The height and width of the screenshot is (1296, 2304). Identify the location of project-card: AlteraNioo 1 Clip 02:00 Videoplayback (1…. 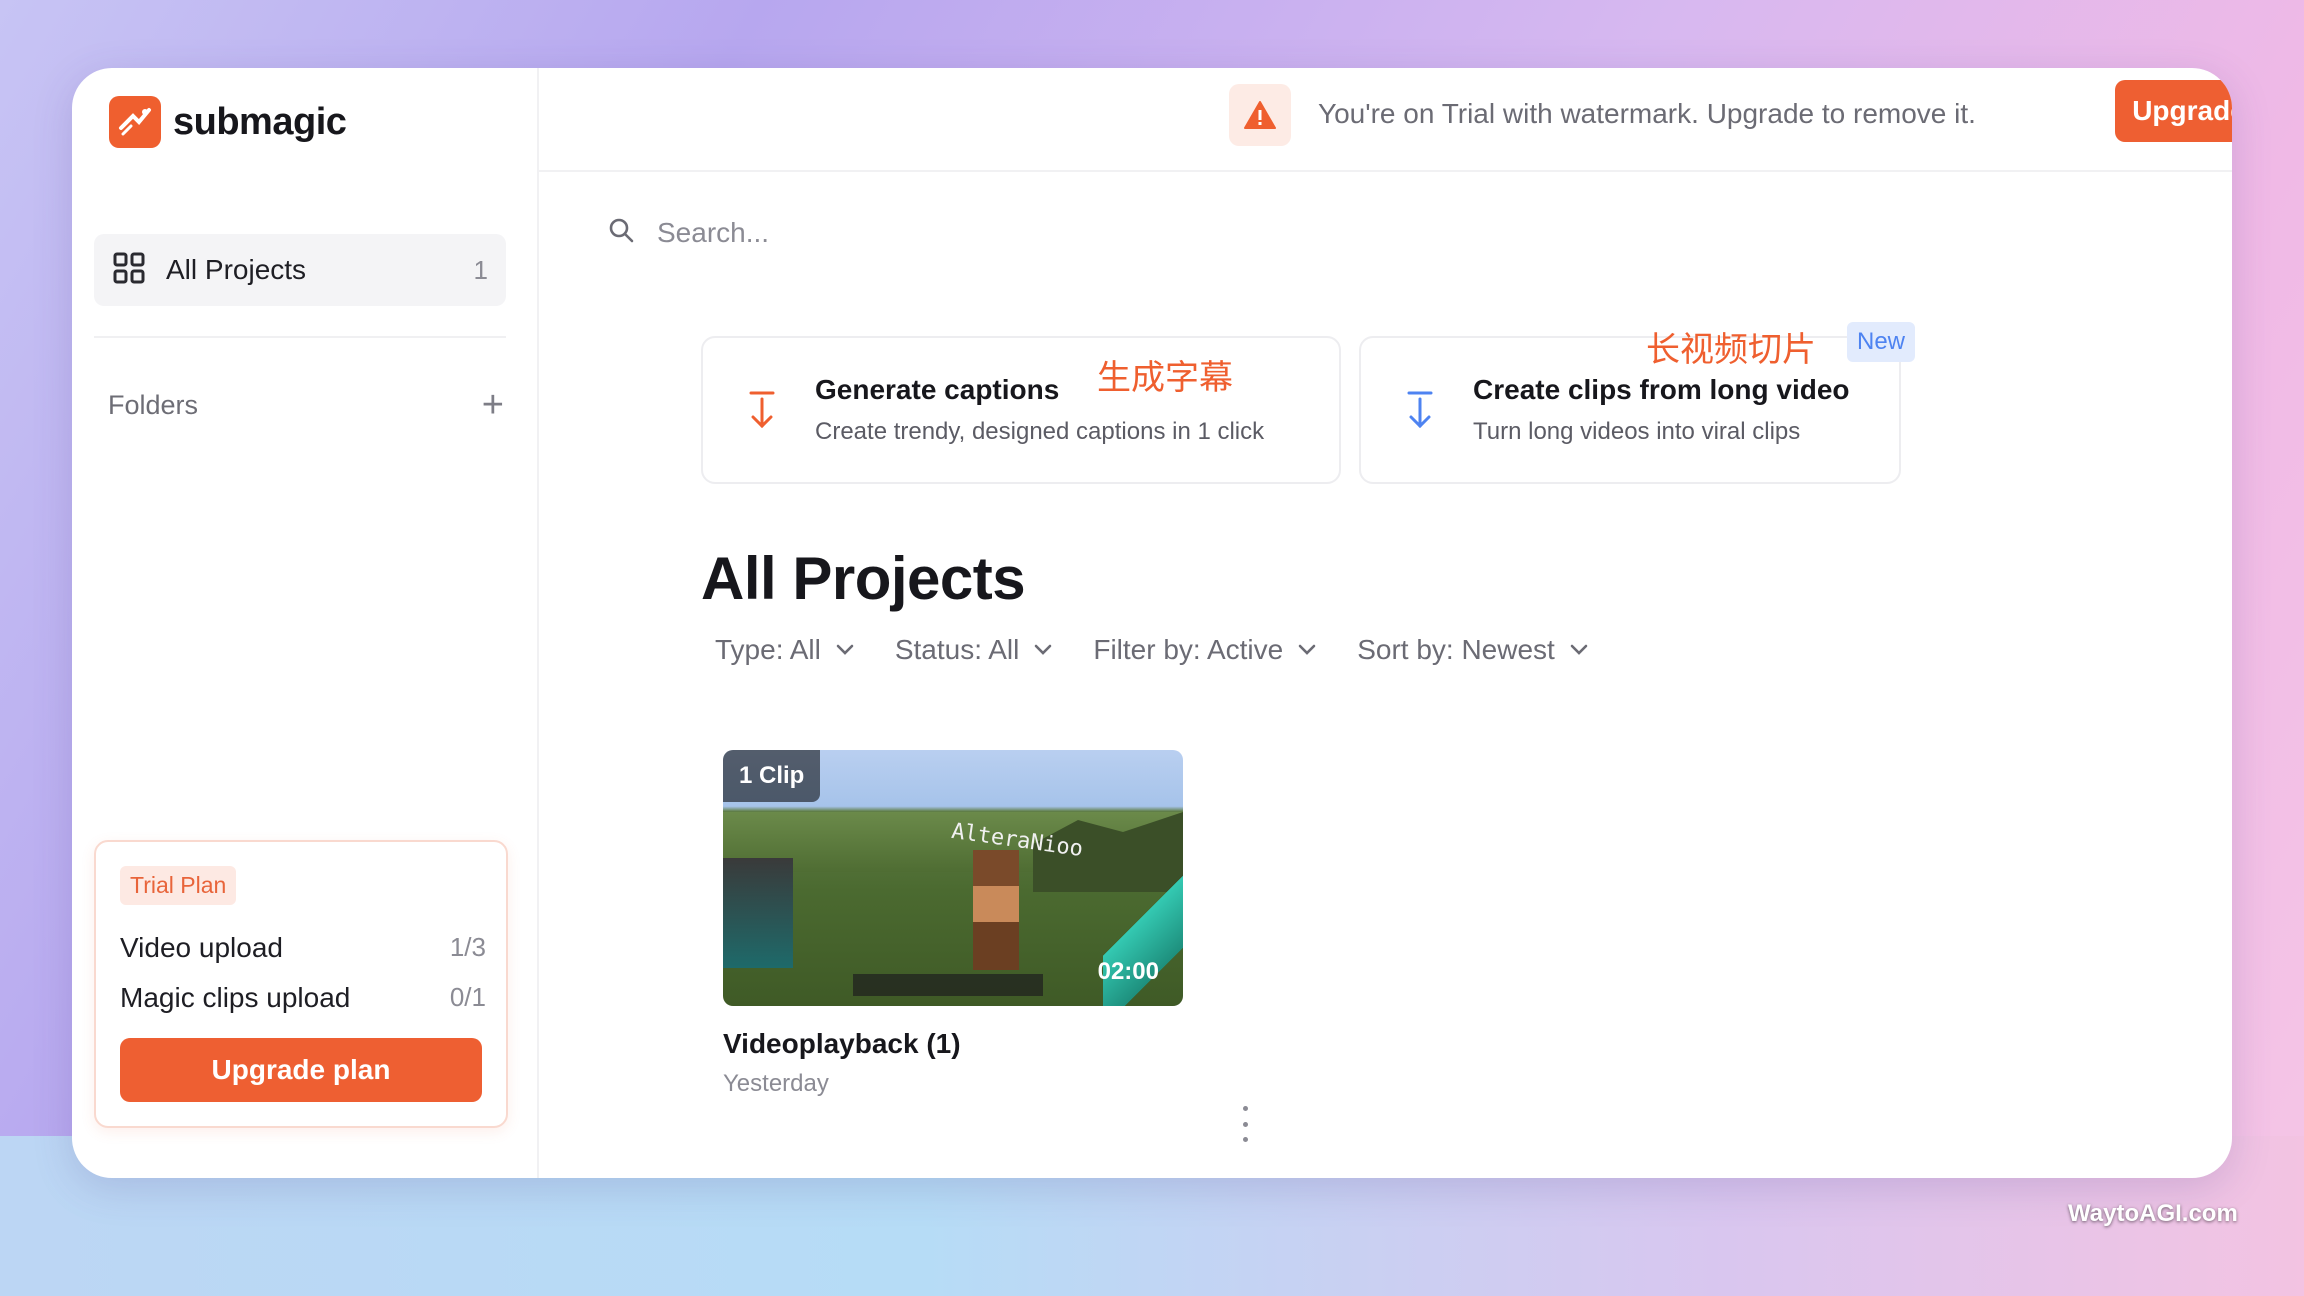
(953, 924).